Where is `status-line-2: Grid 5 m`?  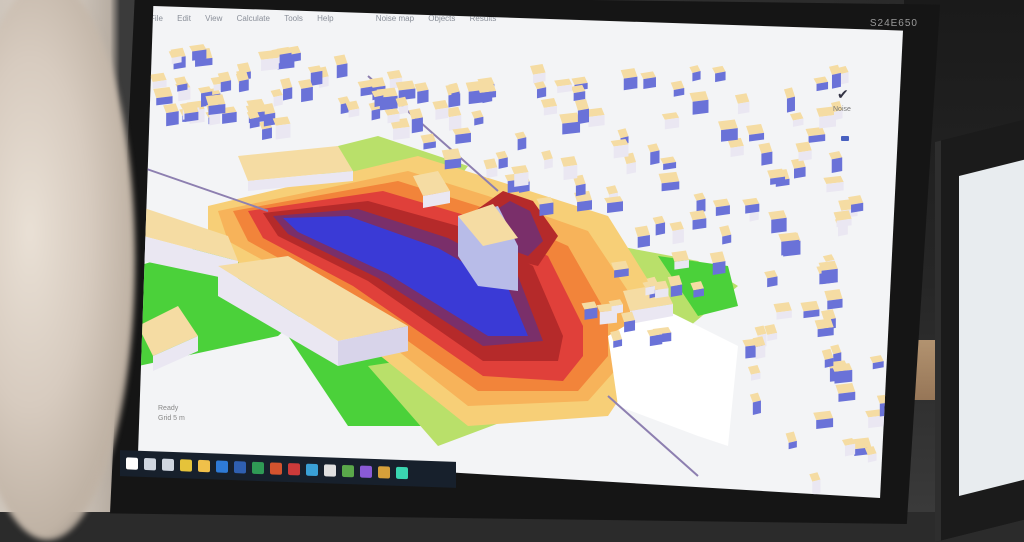 status-line-2: Grid 5 m is located at coordinates (171, 418).